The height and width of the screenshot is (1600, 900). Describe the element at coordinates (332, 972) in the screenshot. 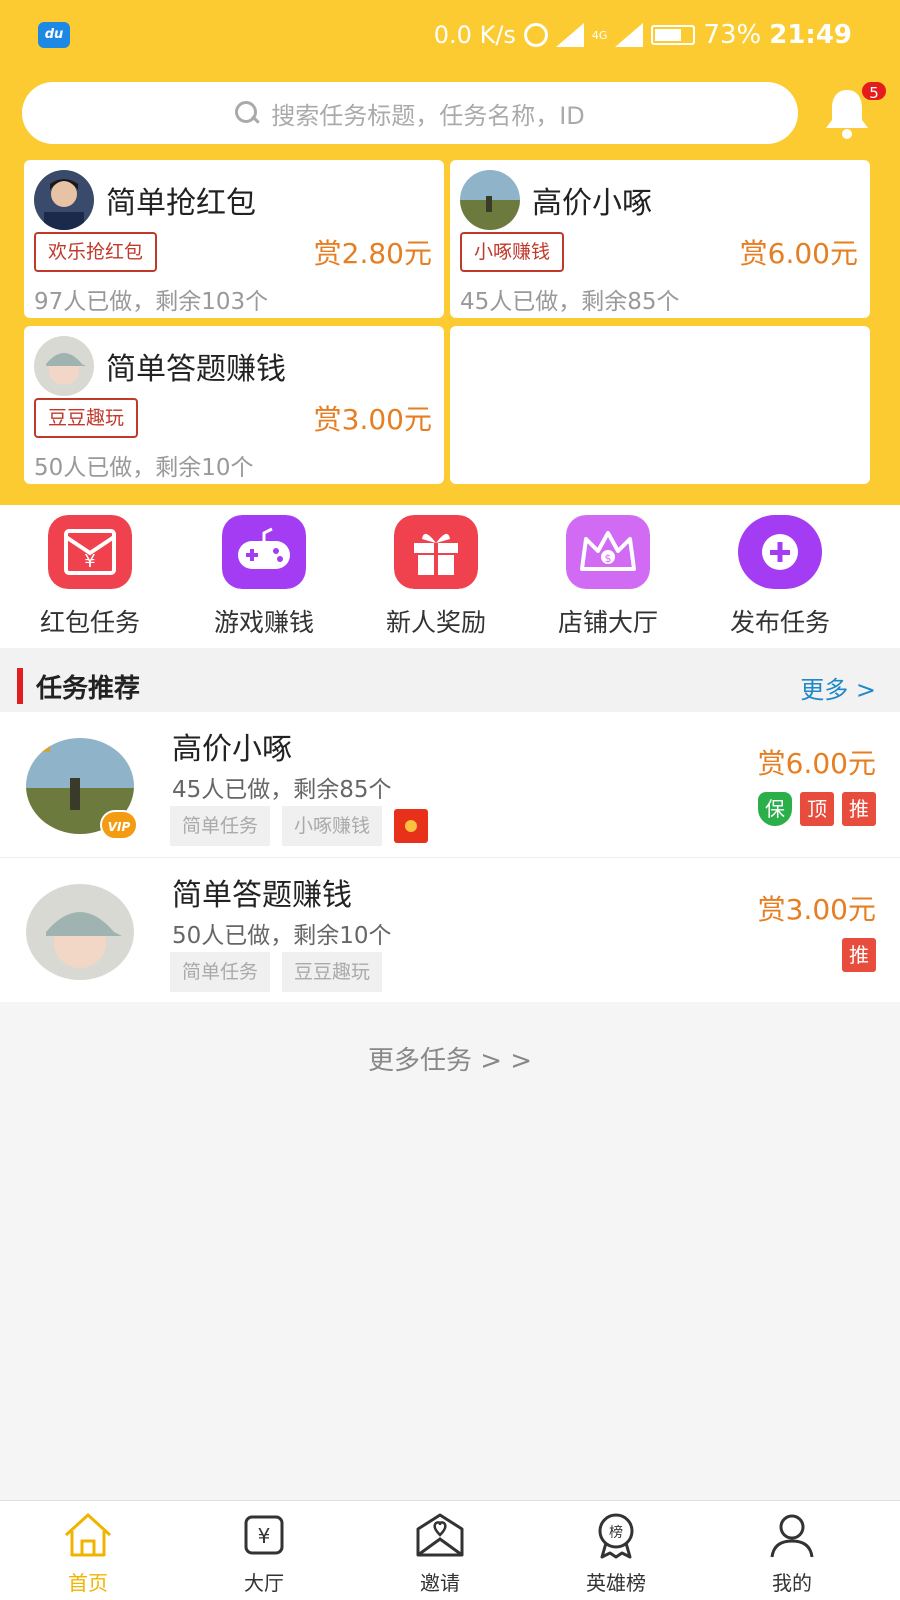

I see `task-tag: 豆豆趣玩` at that location.